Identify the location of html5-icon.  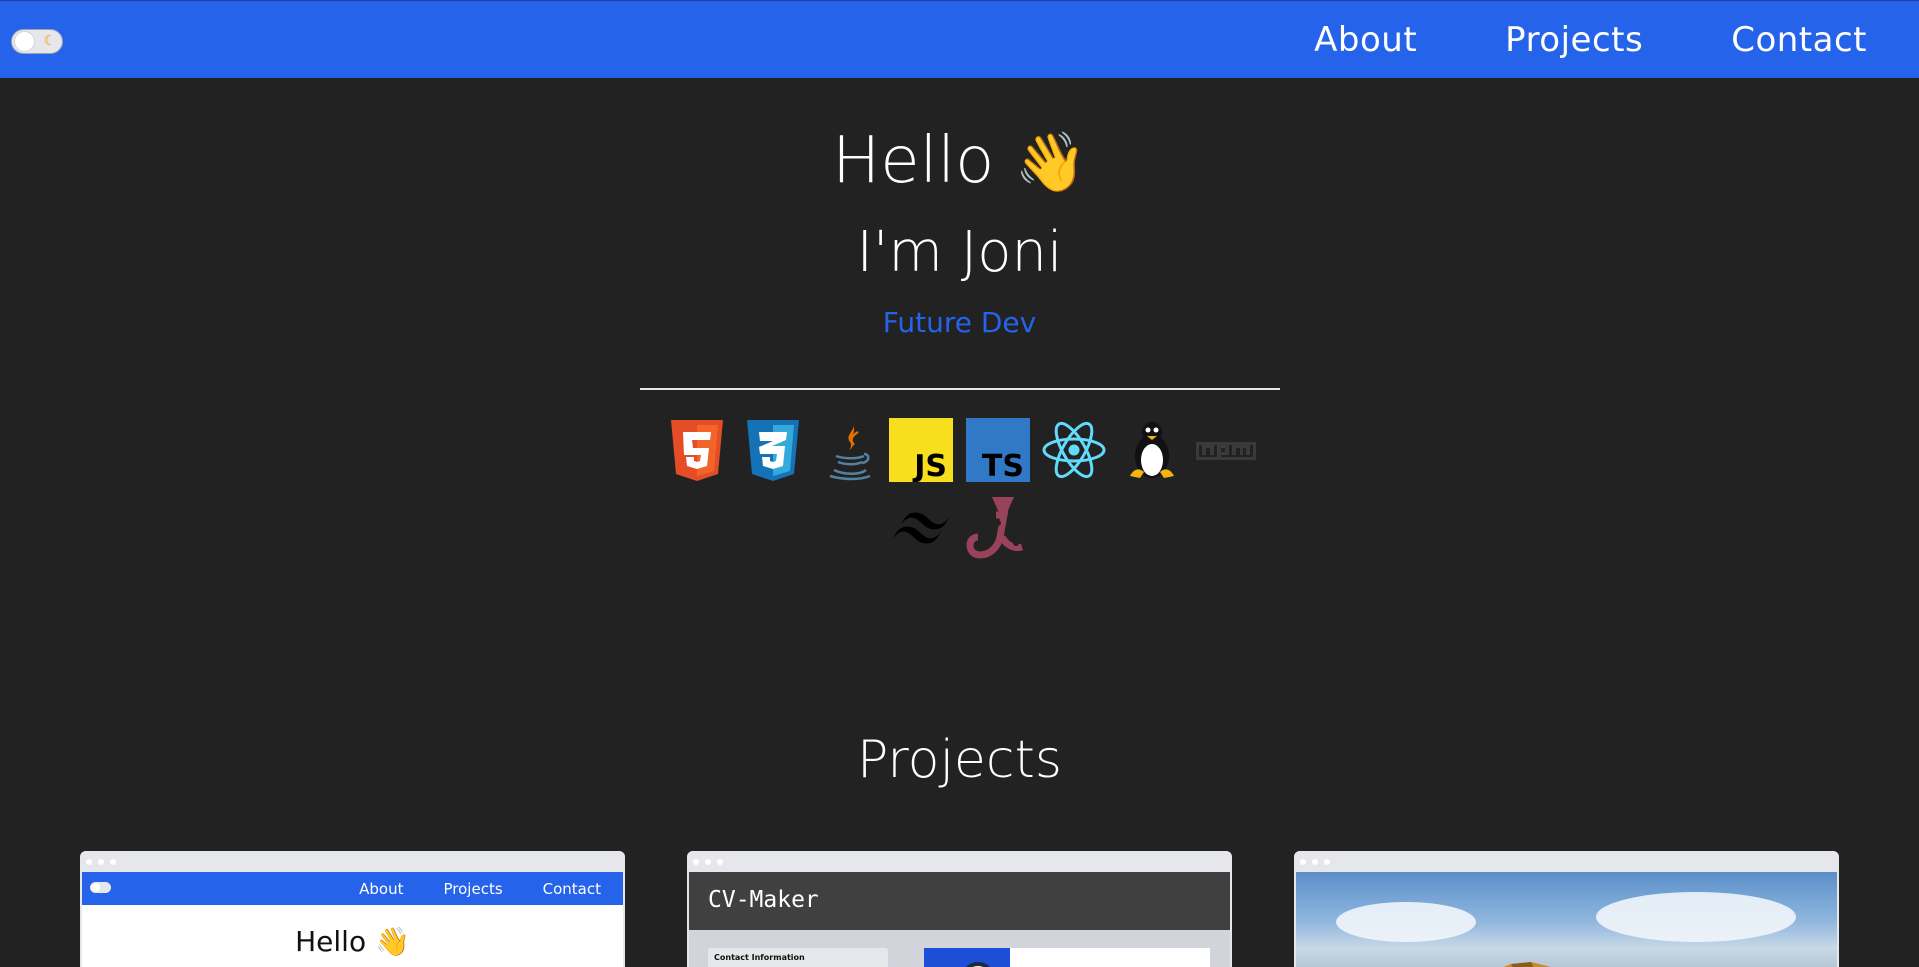
(697, 450).